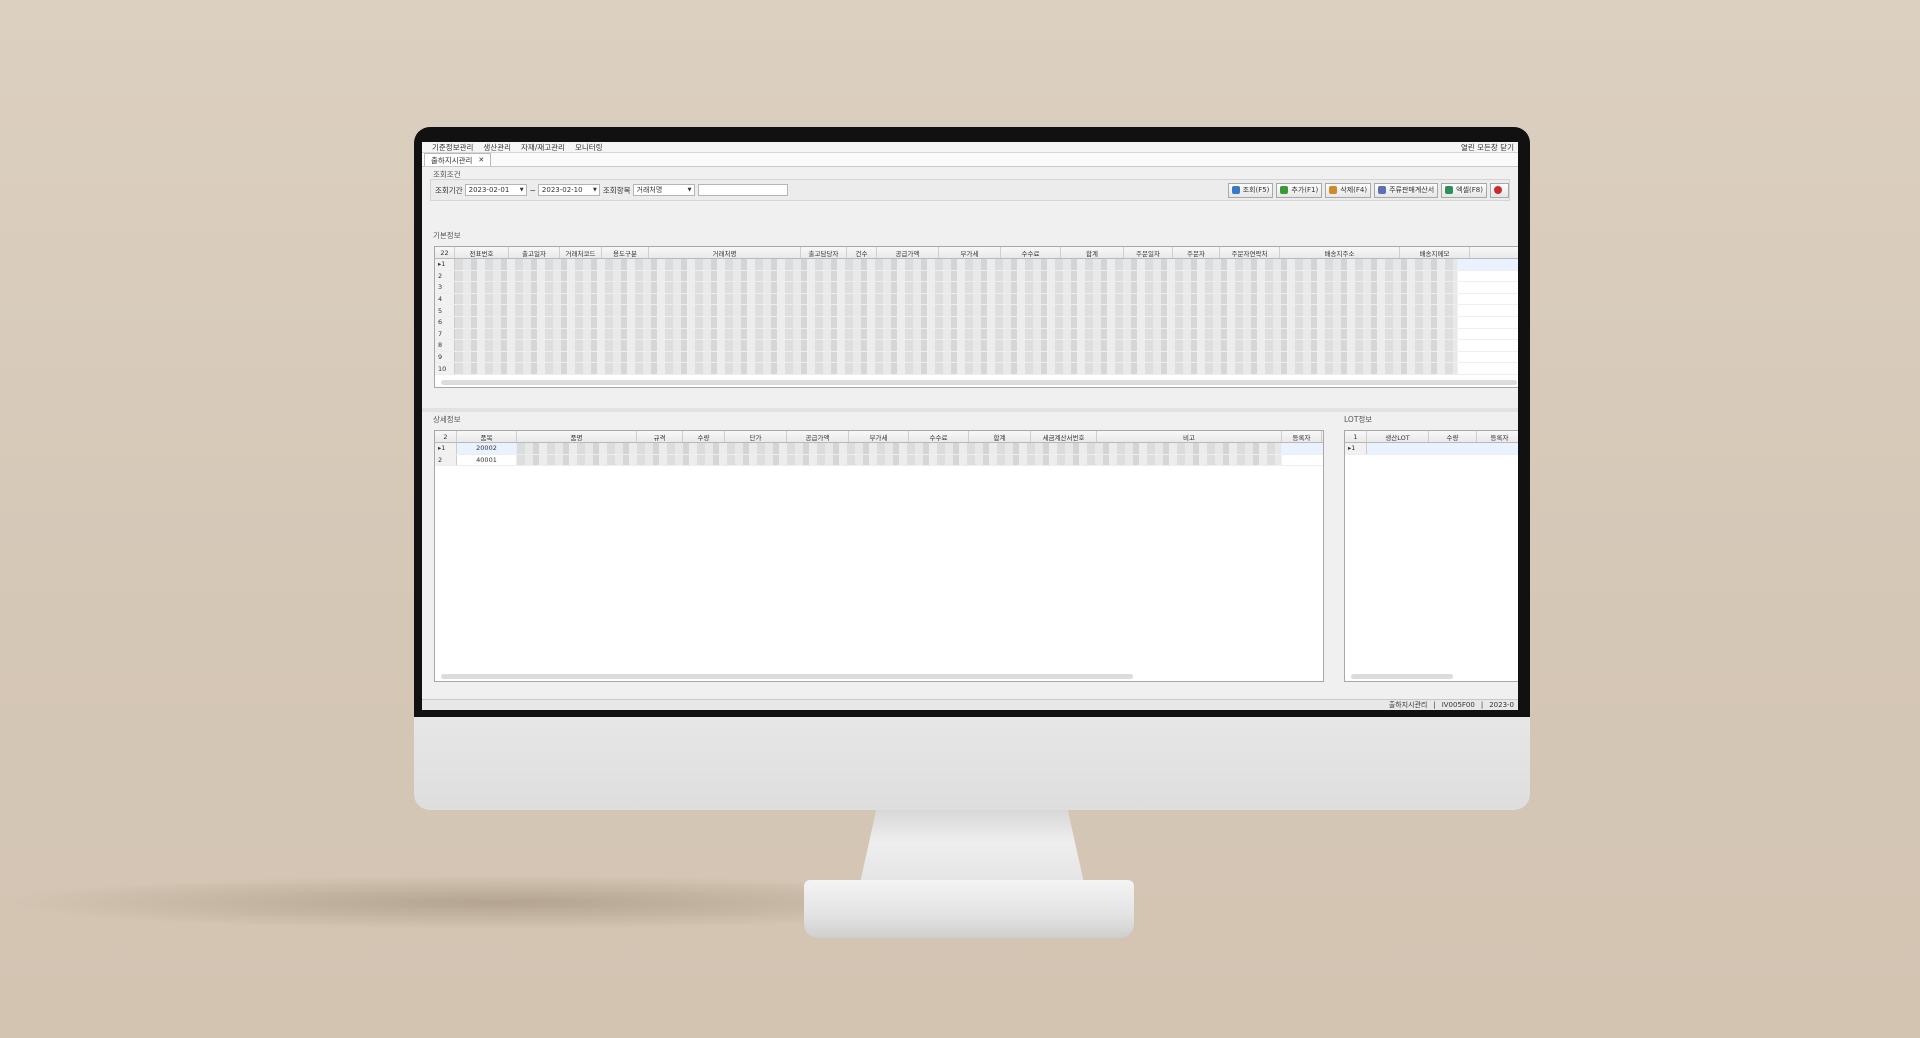  What do you see at coordinates (976, 276) in the screenshot?
I see `table-row: 2` at bounding box center [976, 276].